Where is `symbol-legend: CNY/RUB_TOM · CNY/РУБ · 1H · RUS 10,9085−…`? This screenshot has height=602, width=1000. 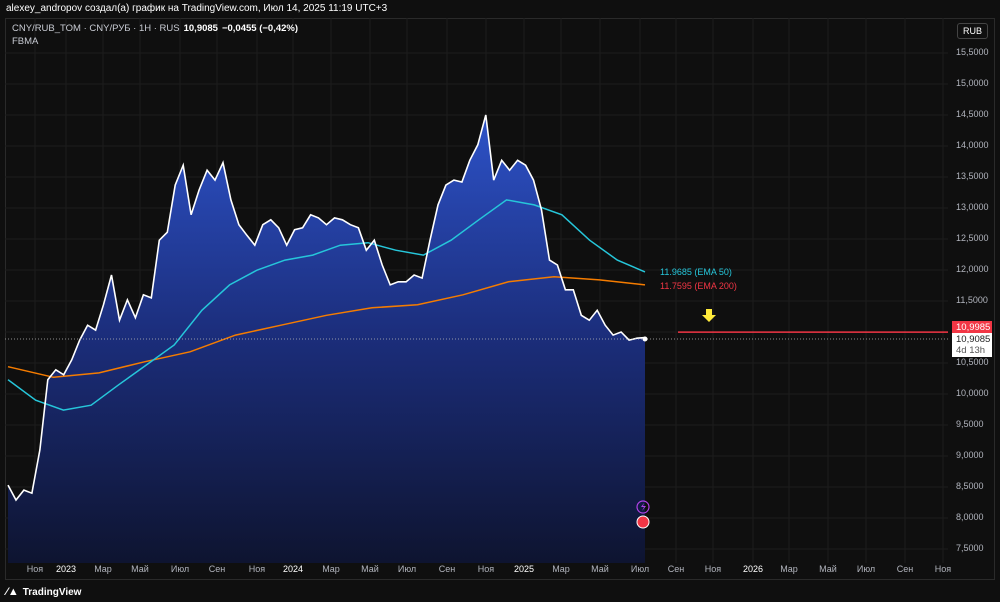 symbol-legend: CNY/RUB_TOM · CNY/РУБ · 1H · RUS 10,9085−… is located at coordinates (155, 35).